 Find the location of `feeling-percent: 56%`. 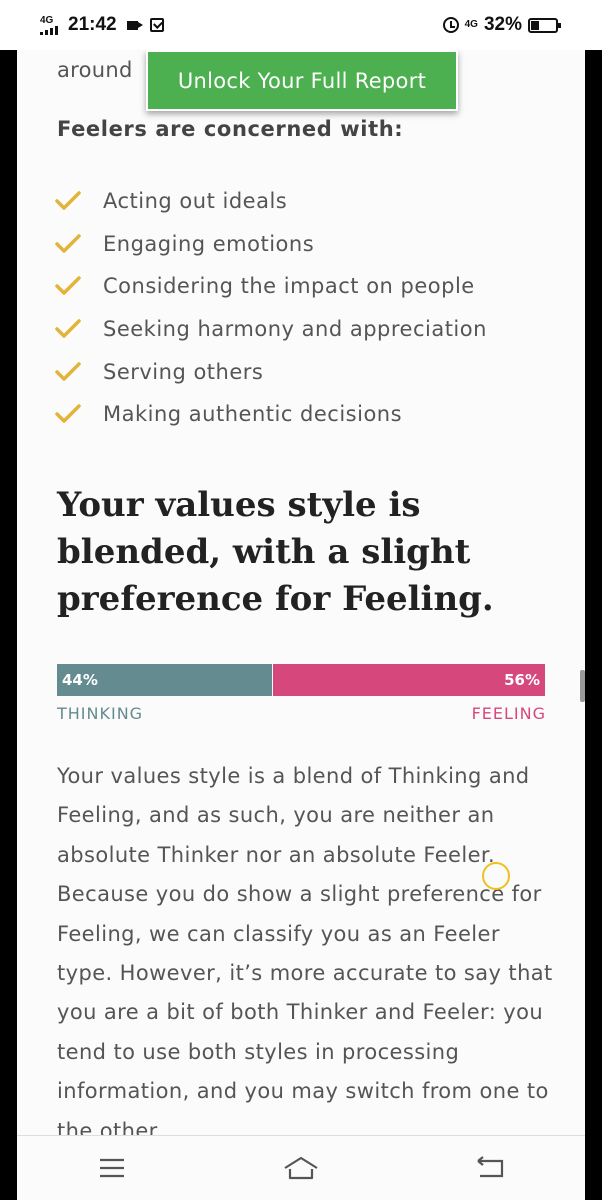

feeling-percent: 56% is located at coordinates (522, 680).